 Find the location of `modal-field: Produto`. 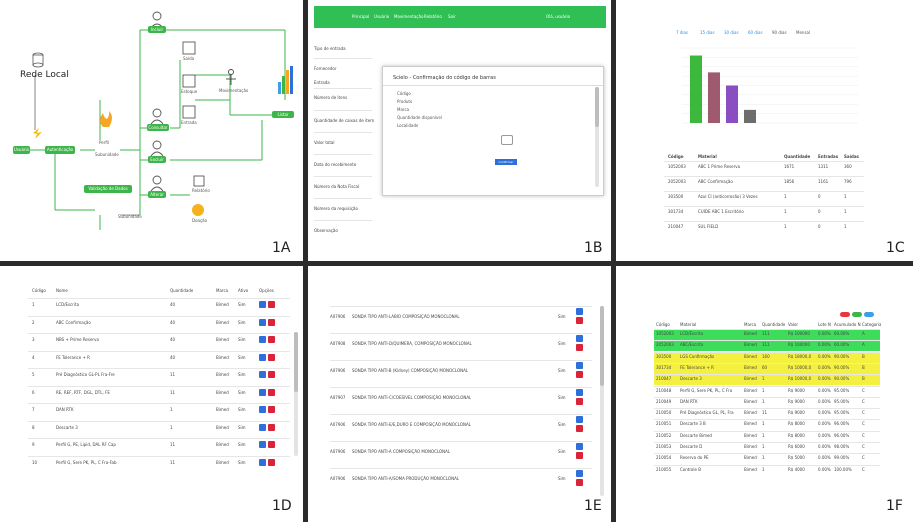

modal-field: Produto is located at coordinates (405, 101).